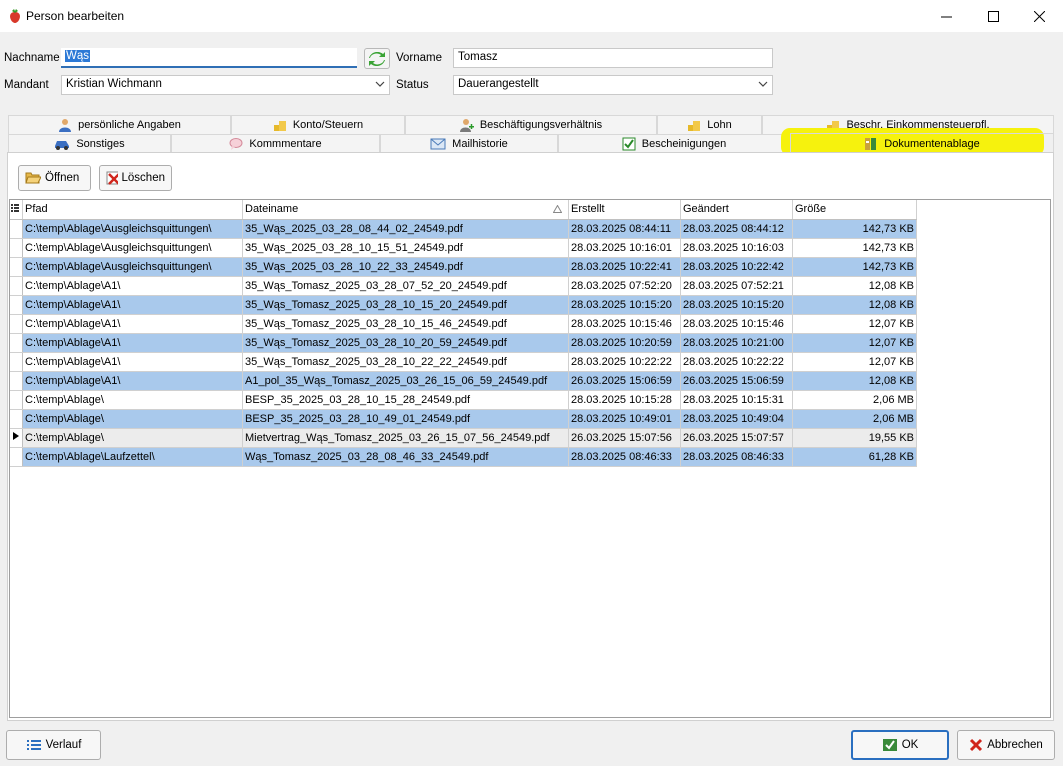 The image size is (1063, 766). Describe the element at coordinates (993, 16) in the screenshot. I see `maximize-button` at that location.